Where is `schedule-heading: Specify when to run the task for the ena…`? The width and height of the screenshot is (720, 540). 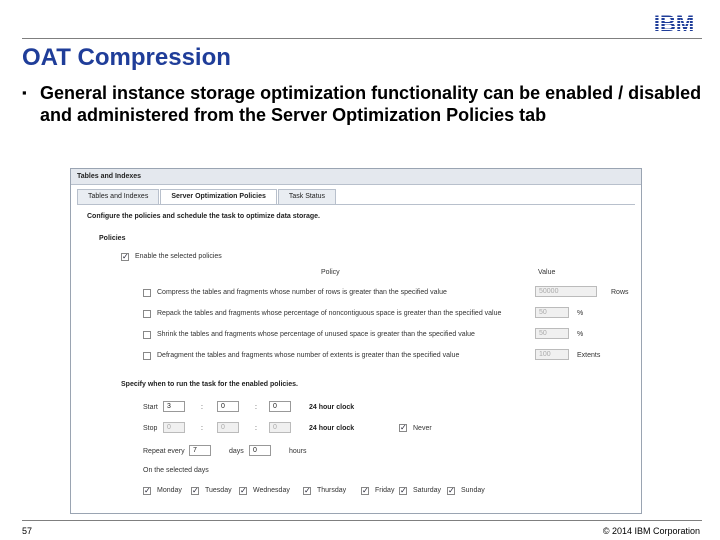
schedule-heading: Specify when to run the task for the ena… is located at coordinates (209, 384).